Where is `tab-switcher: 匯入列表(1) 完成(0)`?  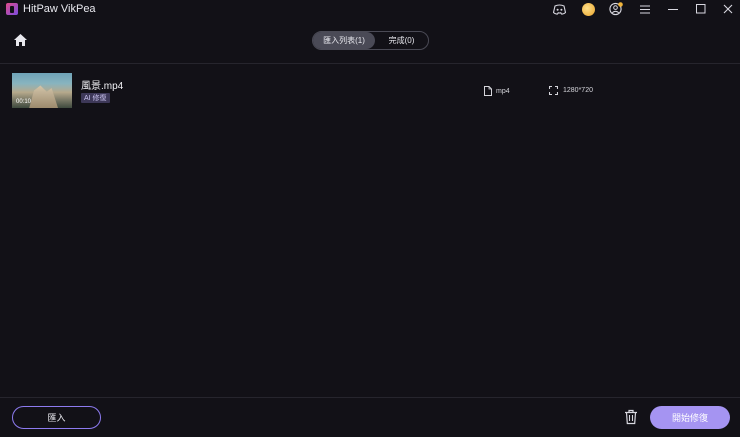 tab-switcher: 匯入列表(1) 完成(0) is located at coordinates (370, 40).